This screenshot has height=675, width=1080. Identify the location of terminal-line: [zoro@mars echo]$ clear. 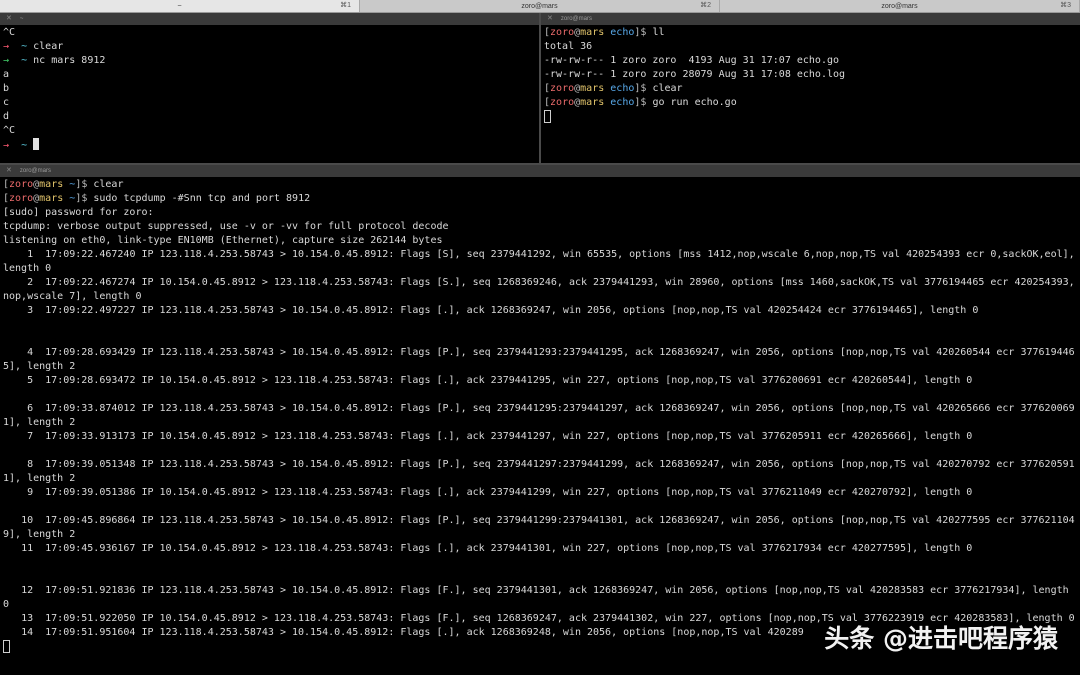
(810, 89).